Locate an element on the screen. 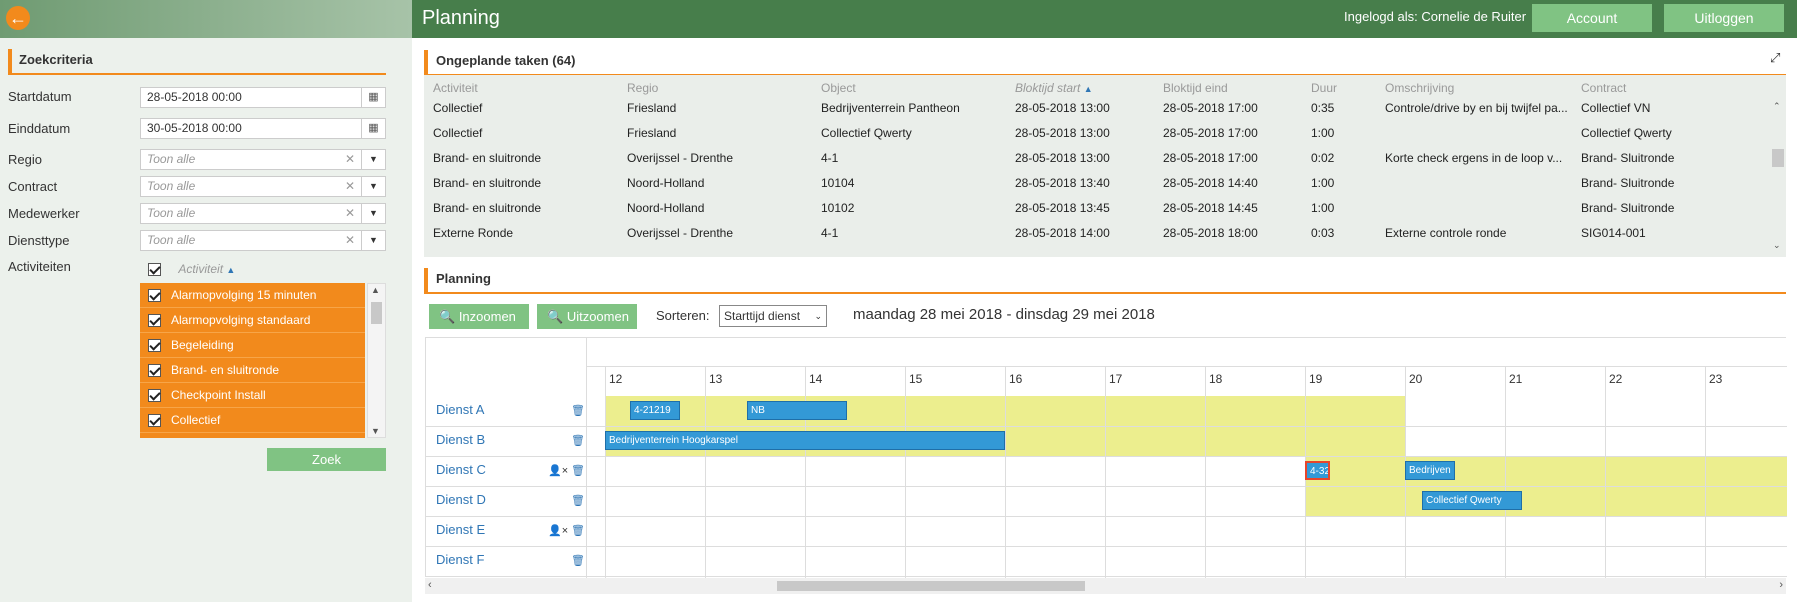  planned-job: 4-21219 is located at coordinates (655, 410).